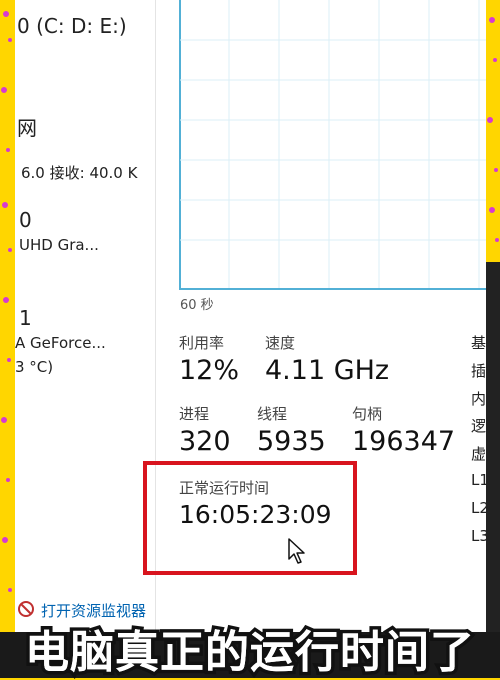 The height and width of the screenshot is (680, 500). Describe the element at coordinates (478, 371) in the screenshot. I see `right-panel-item: 插` at that location.